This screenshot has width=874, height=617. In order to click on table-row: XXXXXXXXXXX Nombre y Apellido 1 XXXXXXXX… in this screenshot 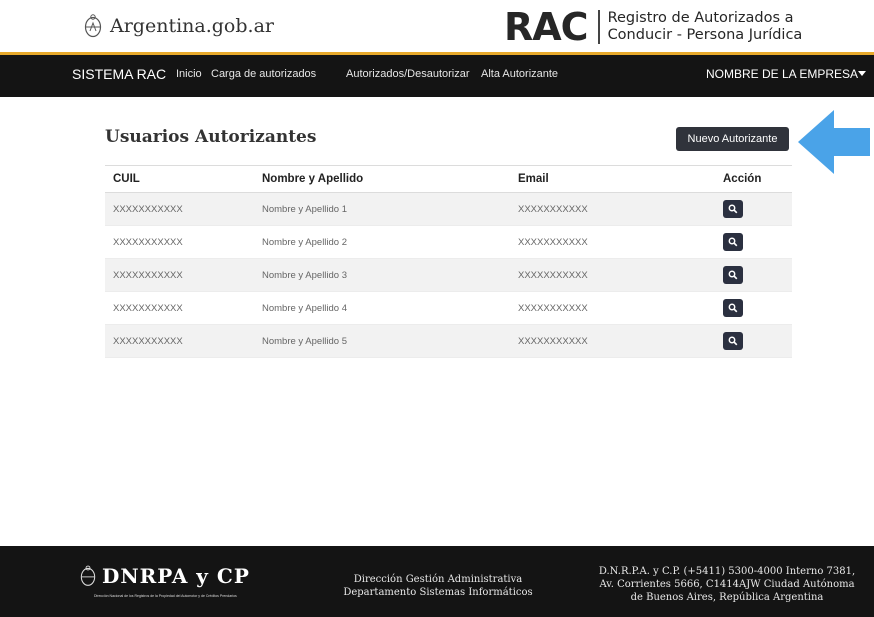, I will do `click(448, 209)`.